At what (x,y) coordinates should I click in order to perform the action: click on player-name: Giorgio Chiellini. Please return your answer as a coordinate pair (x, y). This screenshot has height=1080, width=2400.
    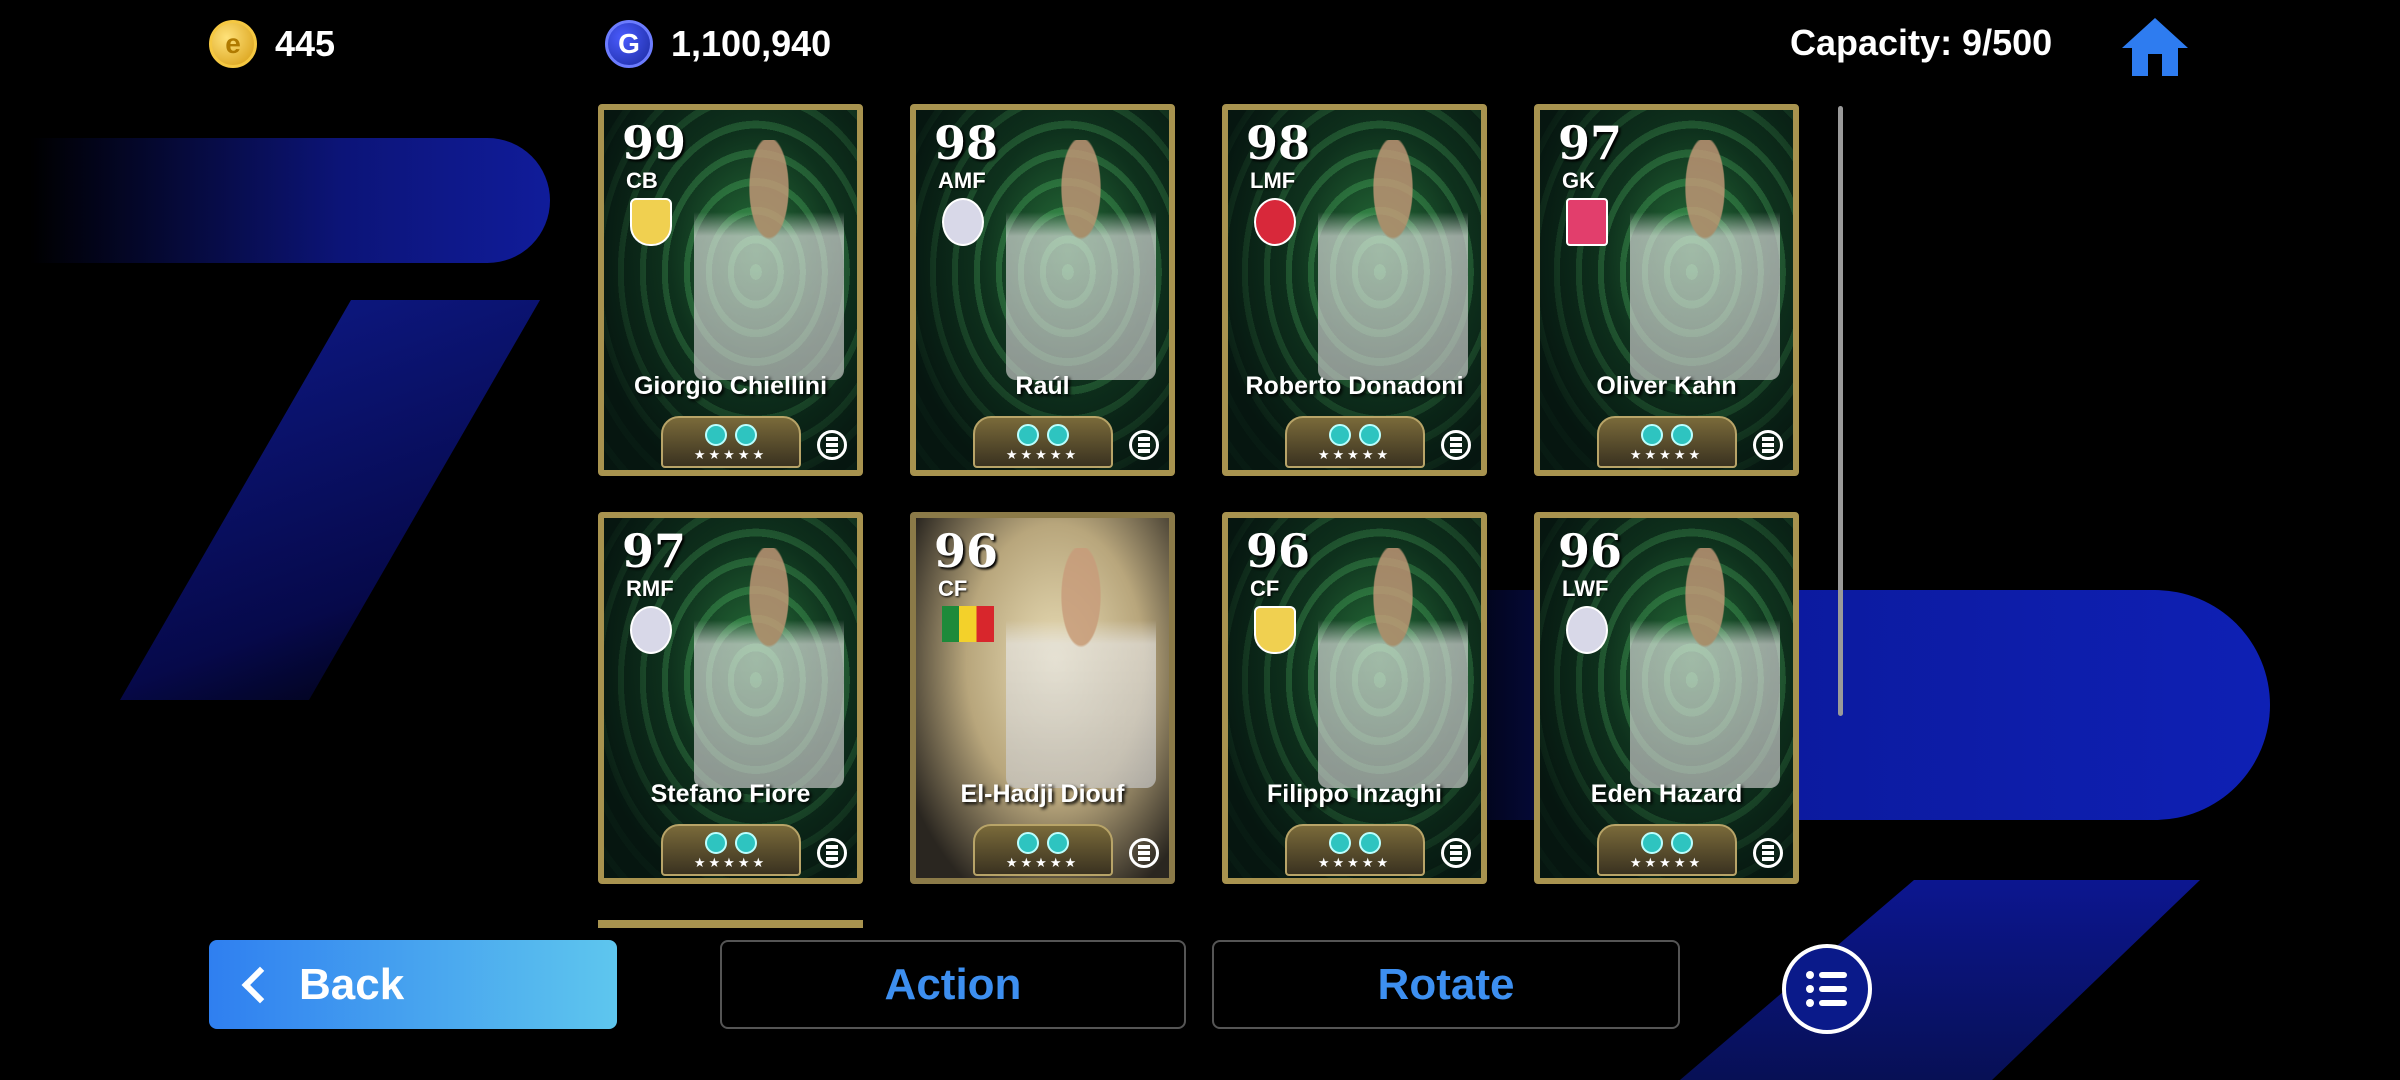
    Looking at the image, I should click on (730, 386).